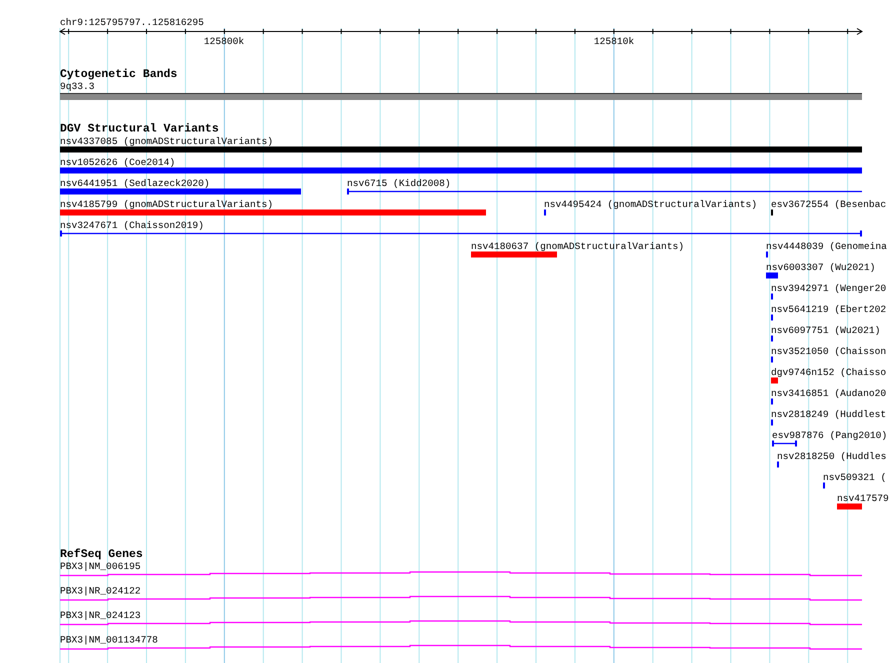  I want to click on position-label: chr9:125795797..125816295, so click(132, 22).